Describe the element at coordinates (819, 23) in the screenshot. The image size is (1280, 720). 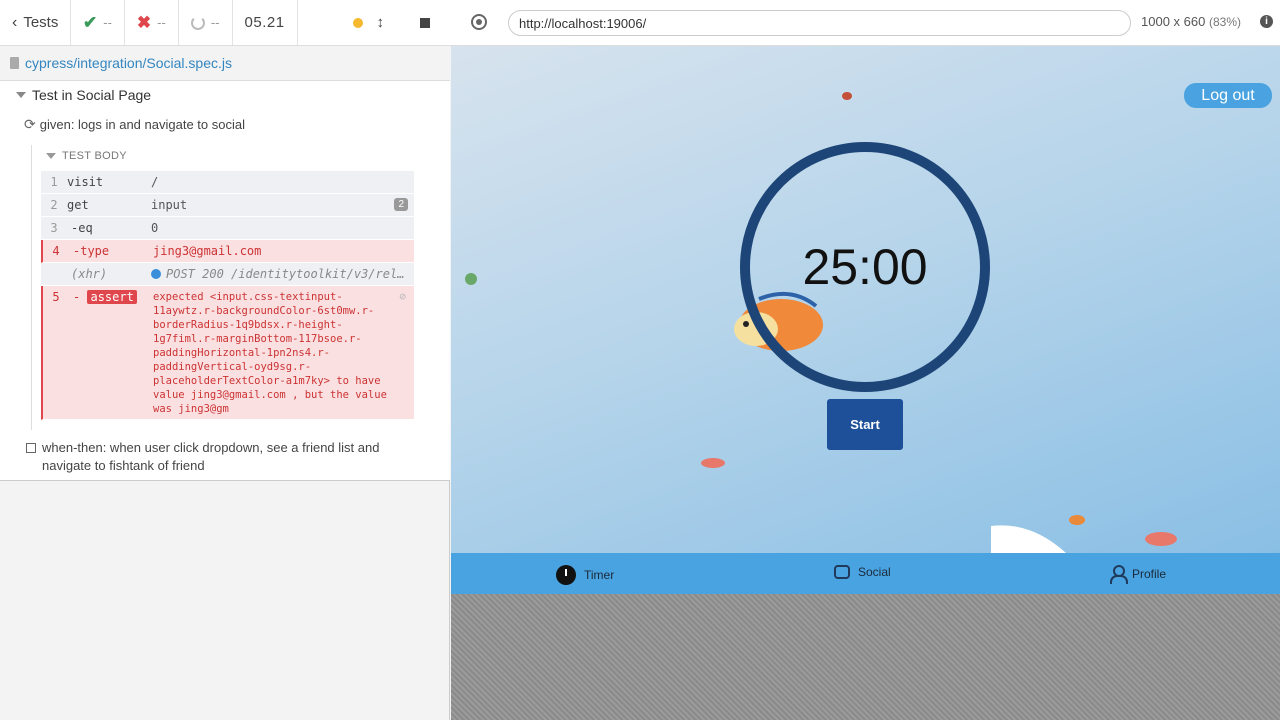
I see `url-field: http://localhost:19006/` at that location.